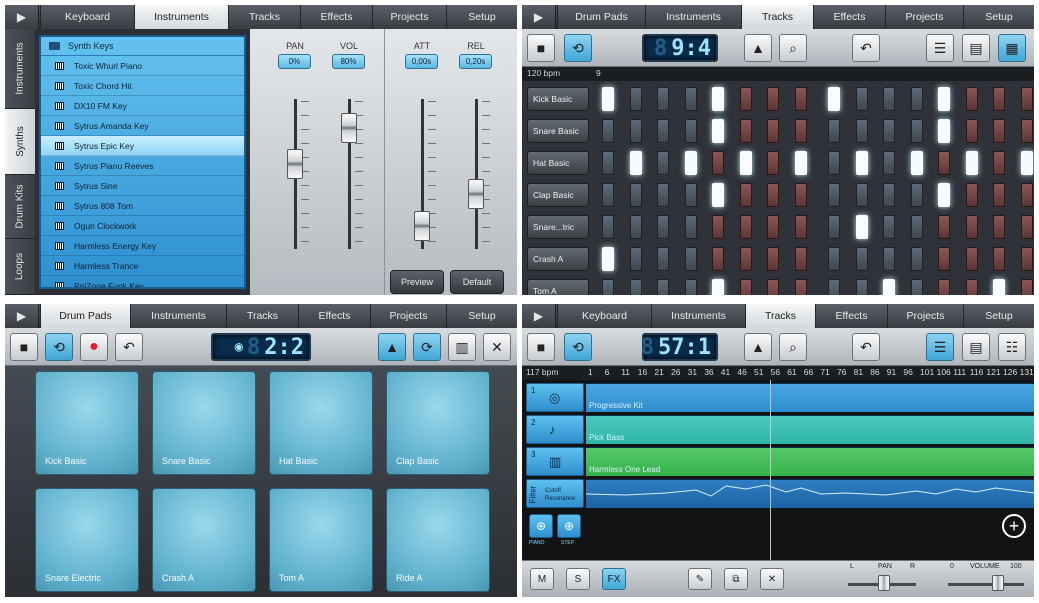 The width and height of the screenshot is (1039, 603). I want to click on pan-slider-thumb, so click(884, 583).